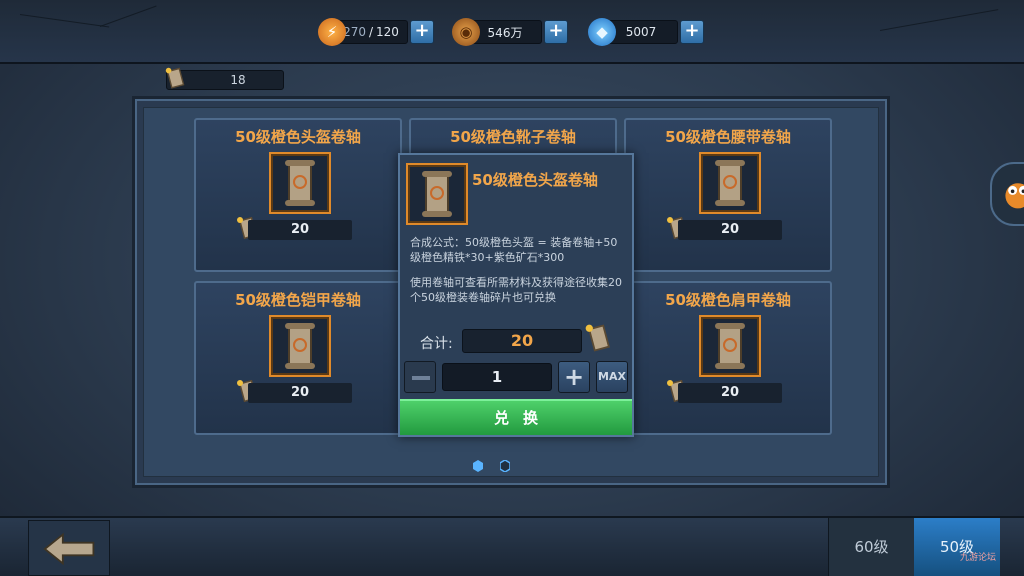  What do you see at coordinates (978, 558) in the screenshot?
I see `watermark: 九游论坛` at bounding box center [978, 558].